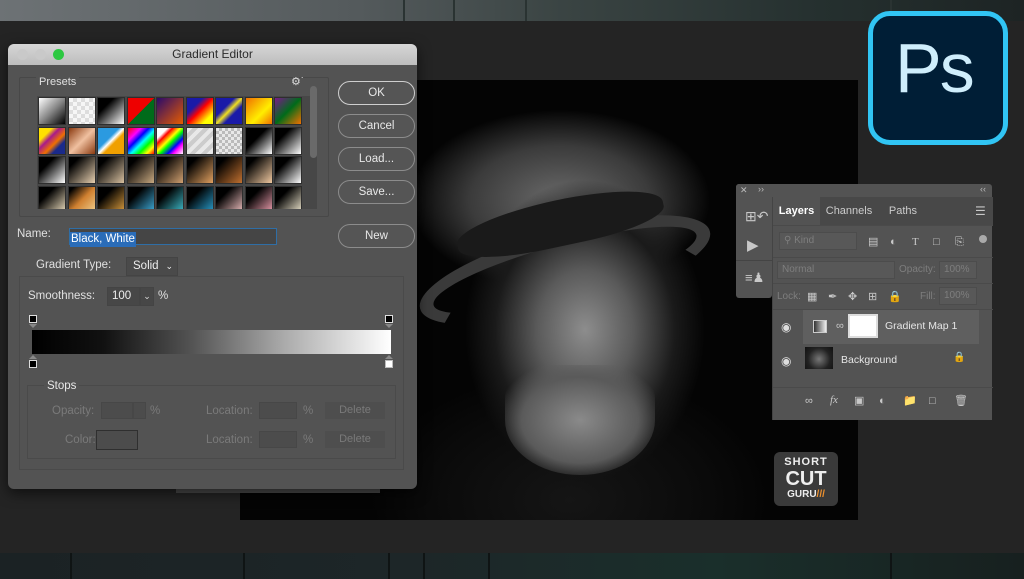 Image resolution: width=1024 pixels, height=579 pixels. Describe the element at coordinates (818, 241) in the screenshot. I see `filter-kind-select: ⚲ Kind` at that location.